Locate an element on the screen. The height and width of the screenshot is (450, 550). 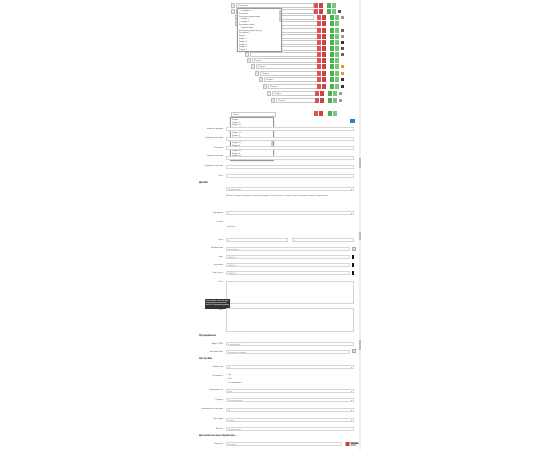
confirm-button is located at coordinates (352, 121).